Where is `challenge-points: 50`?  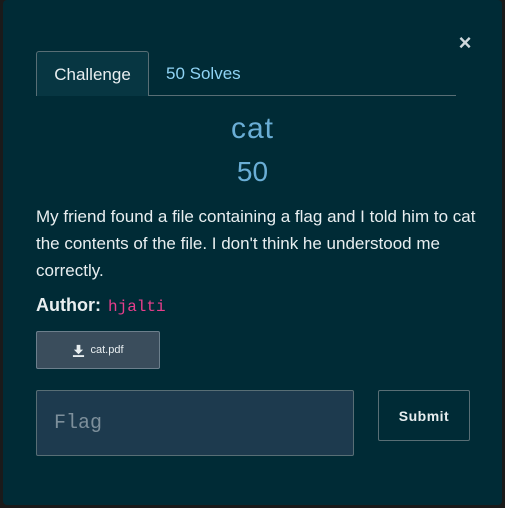 challenge-points: 50 is located at coordinates (252, 171).